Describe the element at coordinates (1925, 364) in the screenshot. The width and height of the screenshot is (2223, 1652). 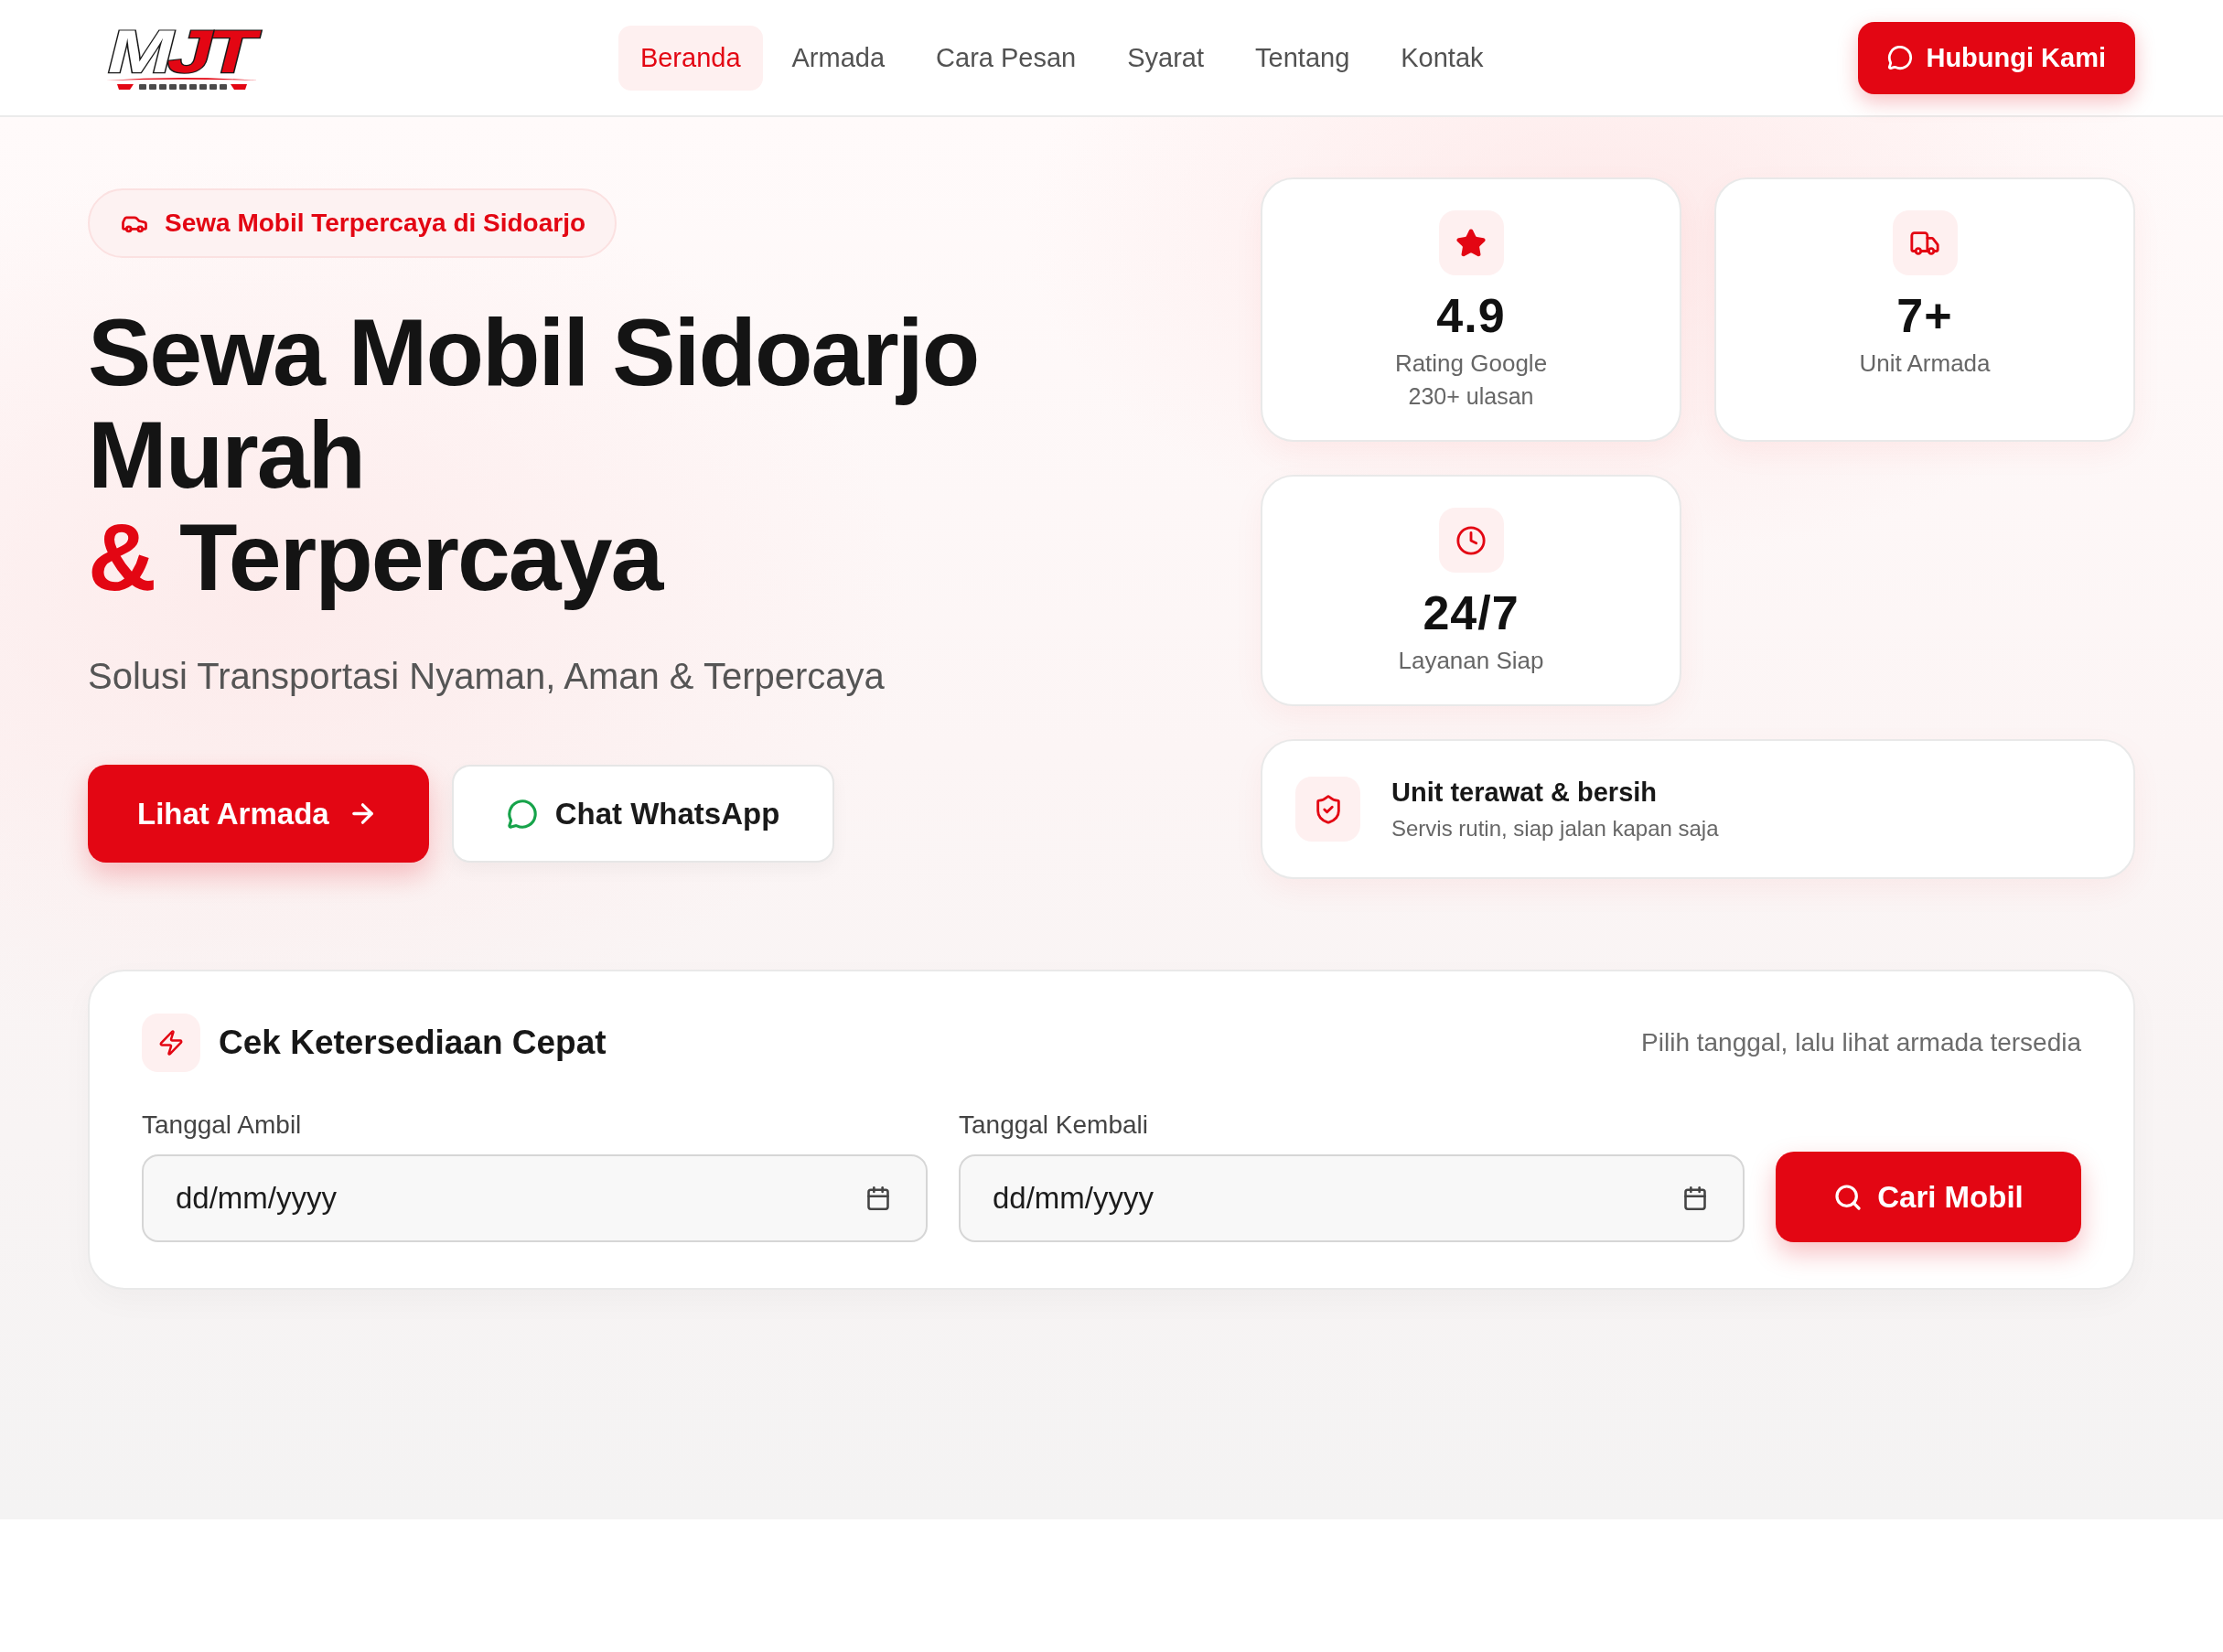
I see `stat-label: Unit Armada` at that location.